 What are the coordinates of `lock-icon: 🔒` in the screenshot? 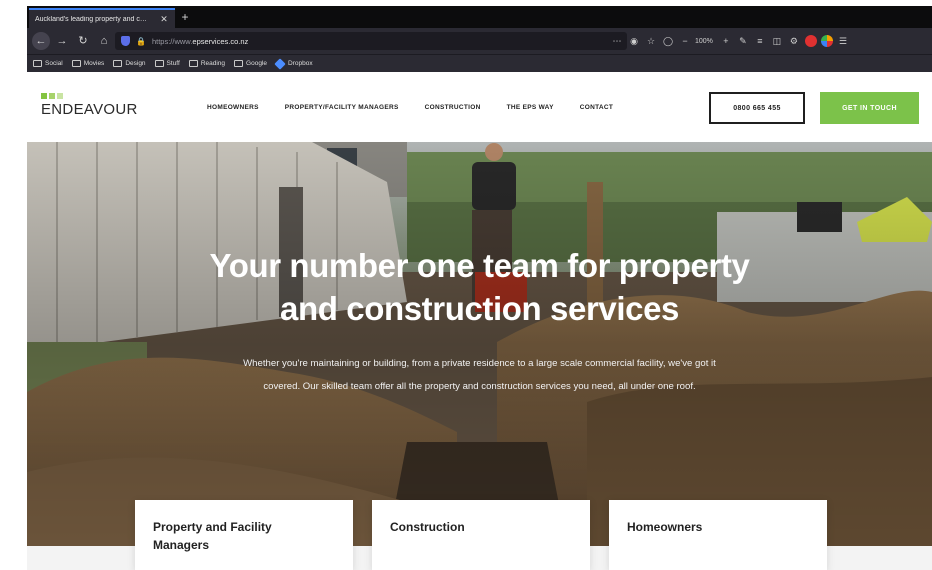 It's located at (141, 41).